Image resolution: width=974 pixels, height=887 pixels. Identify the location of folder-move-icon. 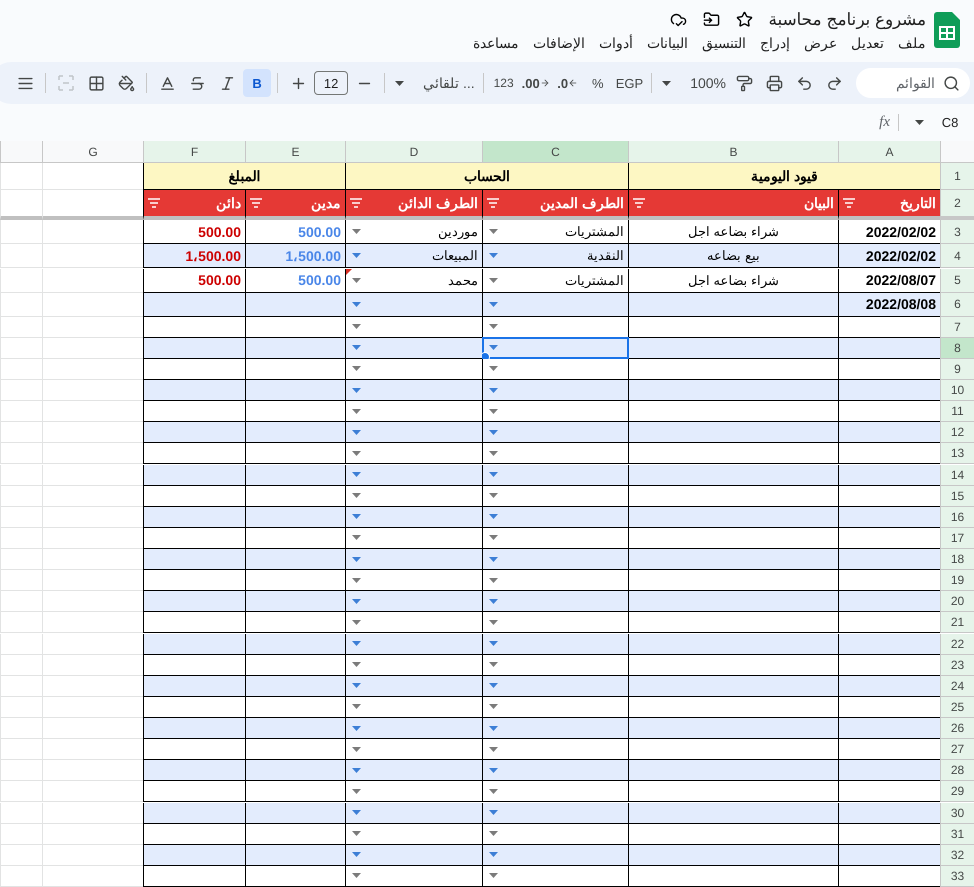
(711, 19).